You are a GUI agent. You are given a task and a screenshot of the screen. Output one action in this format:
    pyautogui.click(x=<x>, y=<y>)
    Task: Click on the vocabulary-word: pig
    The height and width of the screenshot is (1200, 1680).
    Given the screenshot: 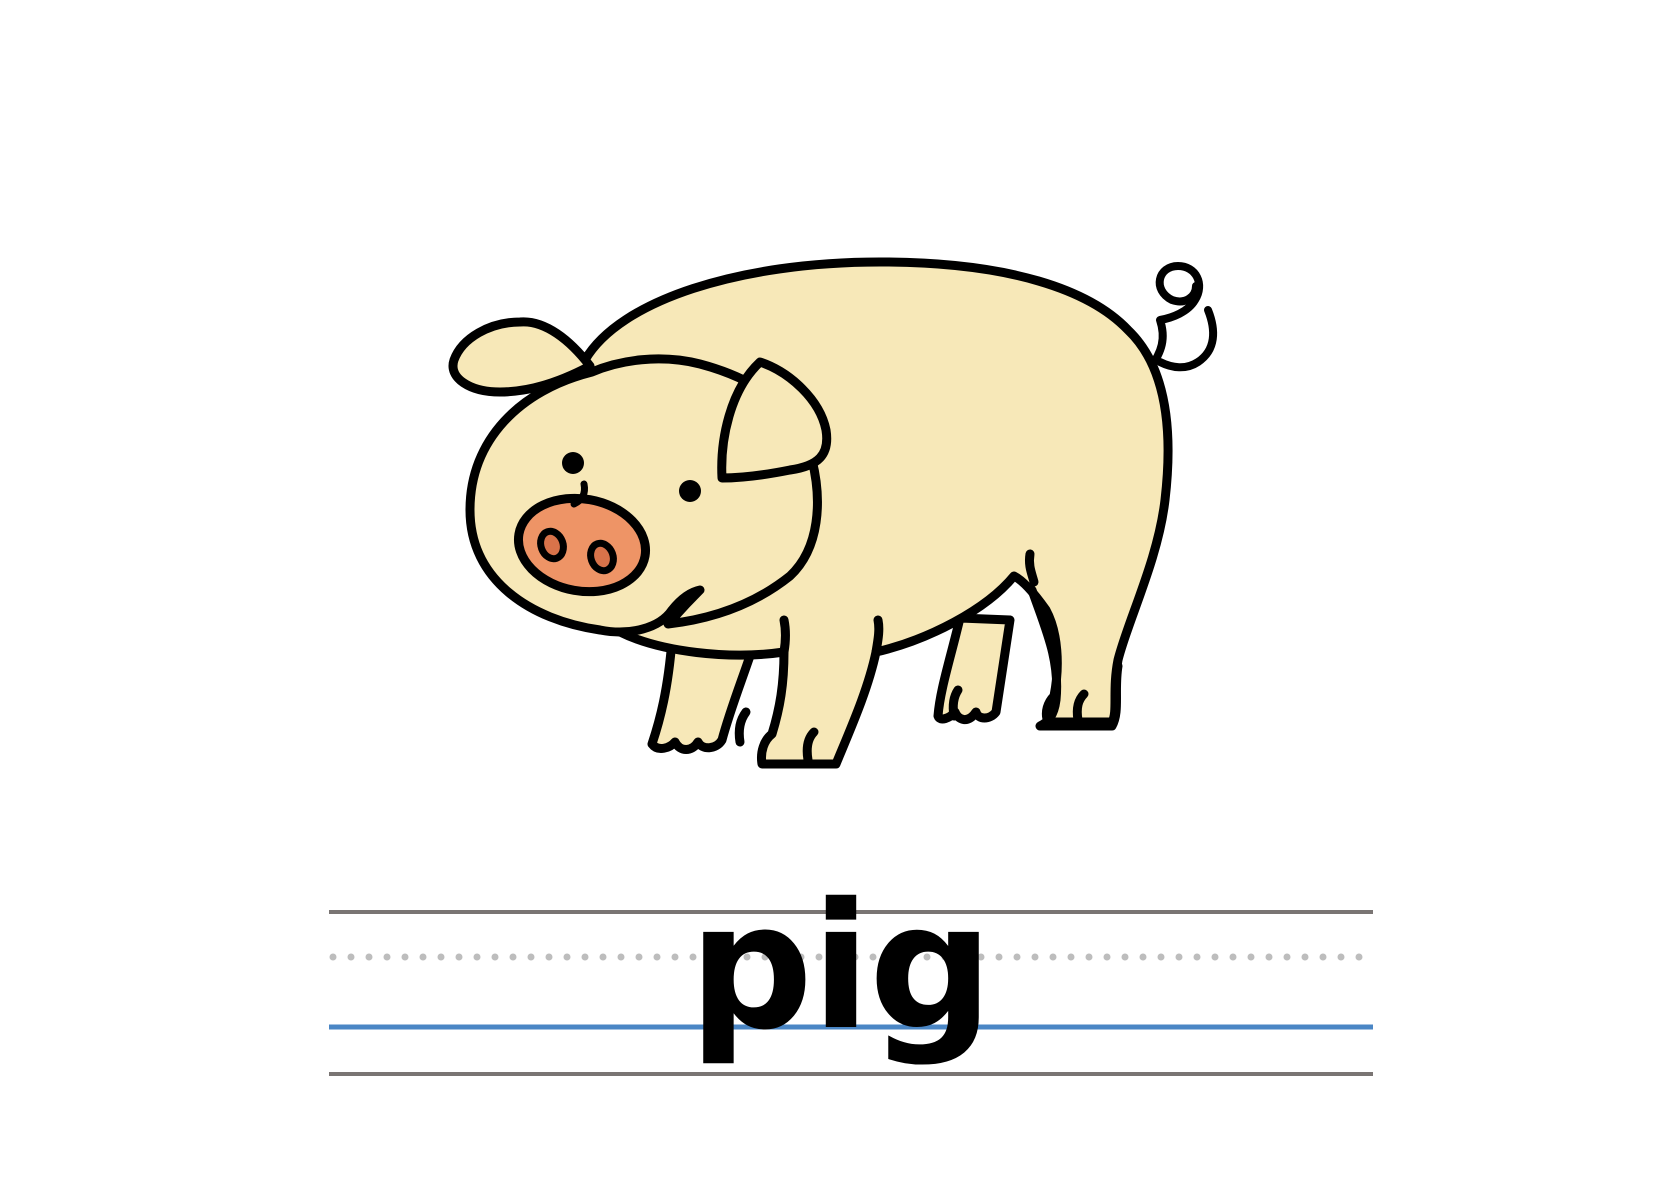 What is the action you would take?
    pyautogui.click(x=841, y=967)
    